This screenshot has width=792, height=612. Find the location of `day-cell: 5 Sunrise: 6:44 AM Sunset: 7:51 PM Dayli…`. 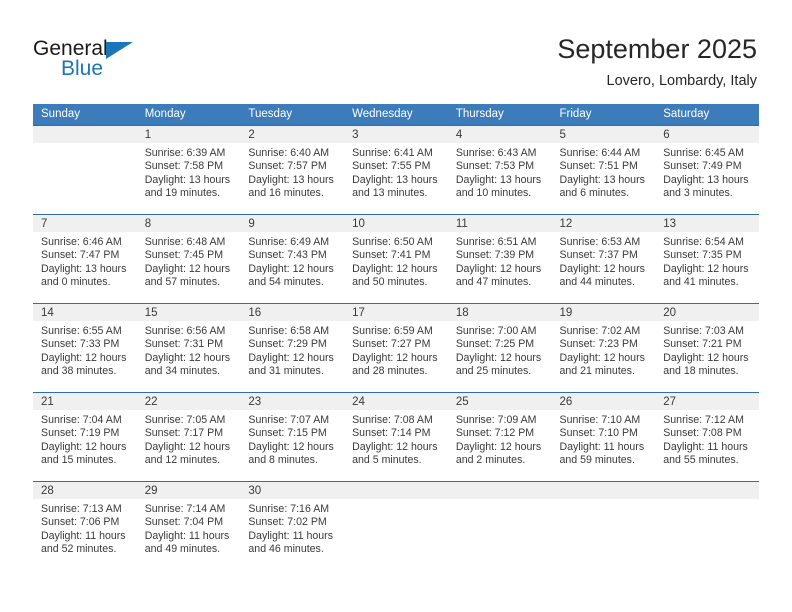

day-cell: 5 Sunrise: 6:44 AM Sunset: 7:51 PM Dayli… is located at coordinates (603, 170).